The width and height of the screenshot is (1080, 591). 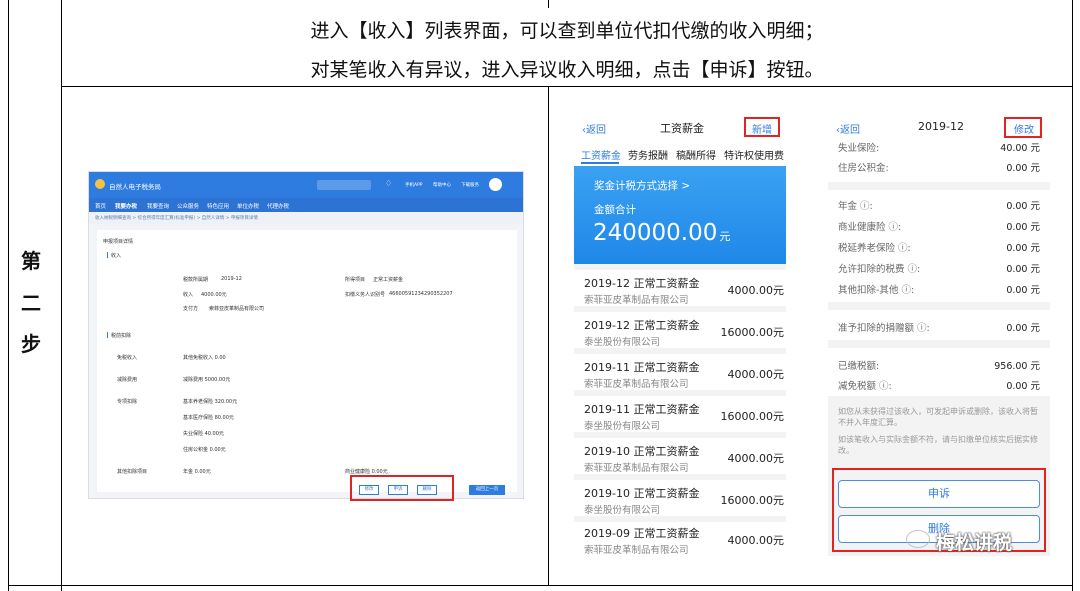 I want to click on income-row-4-title: 2019-11 正常工资薪金, so click(x=641, y=409).